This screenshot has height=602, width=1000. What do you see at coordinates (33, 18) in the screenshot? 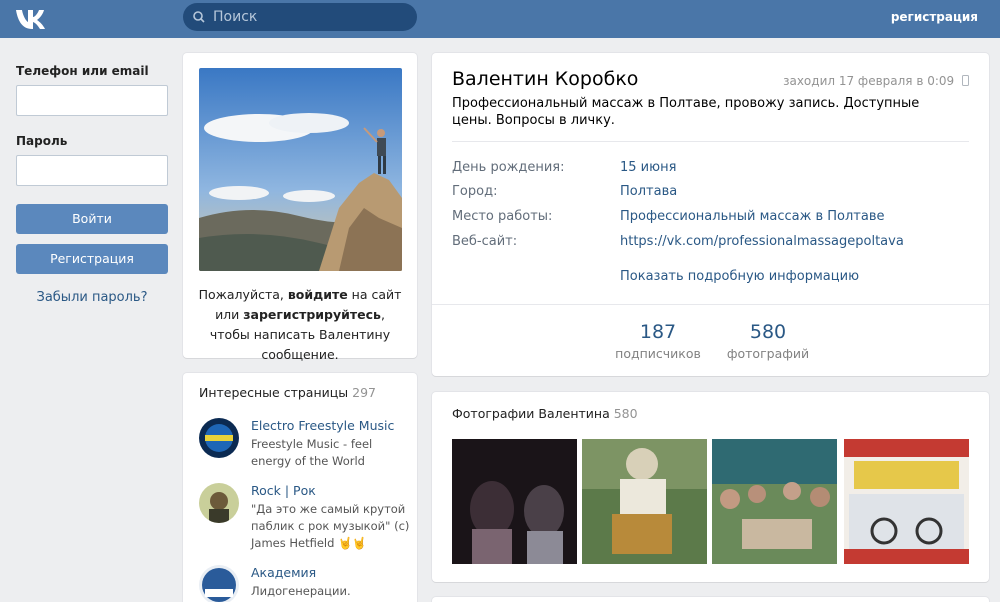
I see `vk-logo-icon` at bounding box center [33, 18].